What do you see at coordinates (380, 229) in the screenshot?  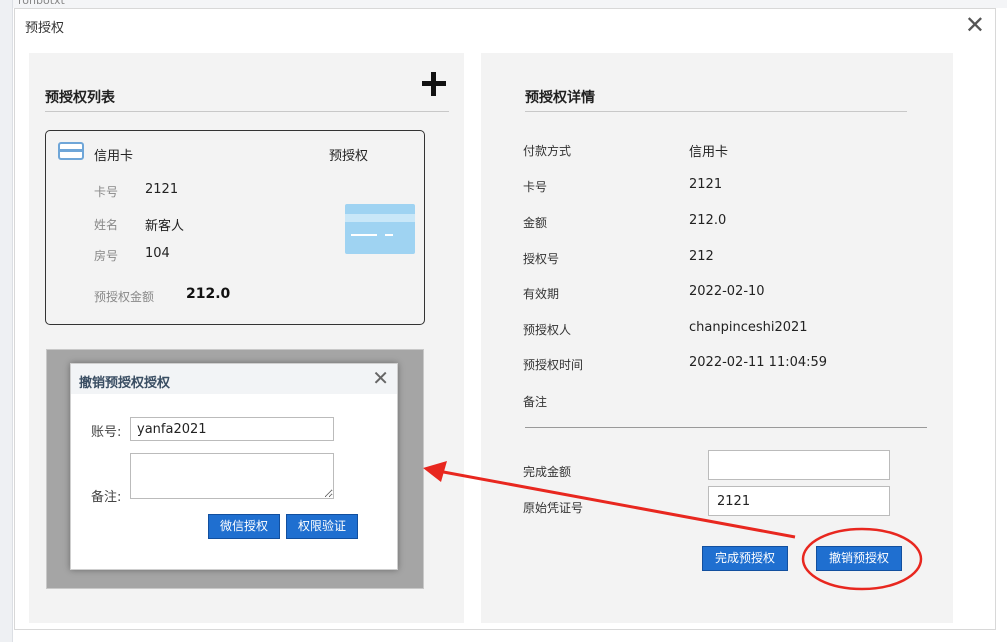 I see `credit-card-illustration` at bounding box center [380, 229].